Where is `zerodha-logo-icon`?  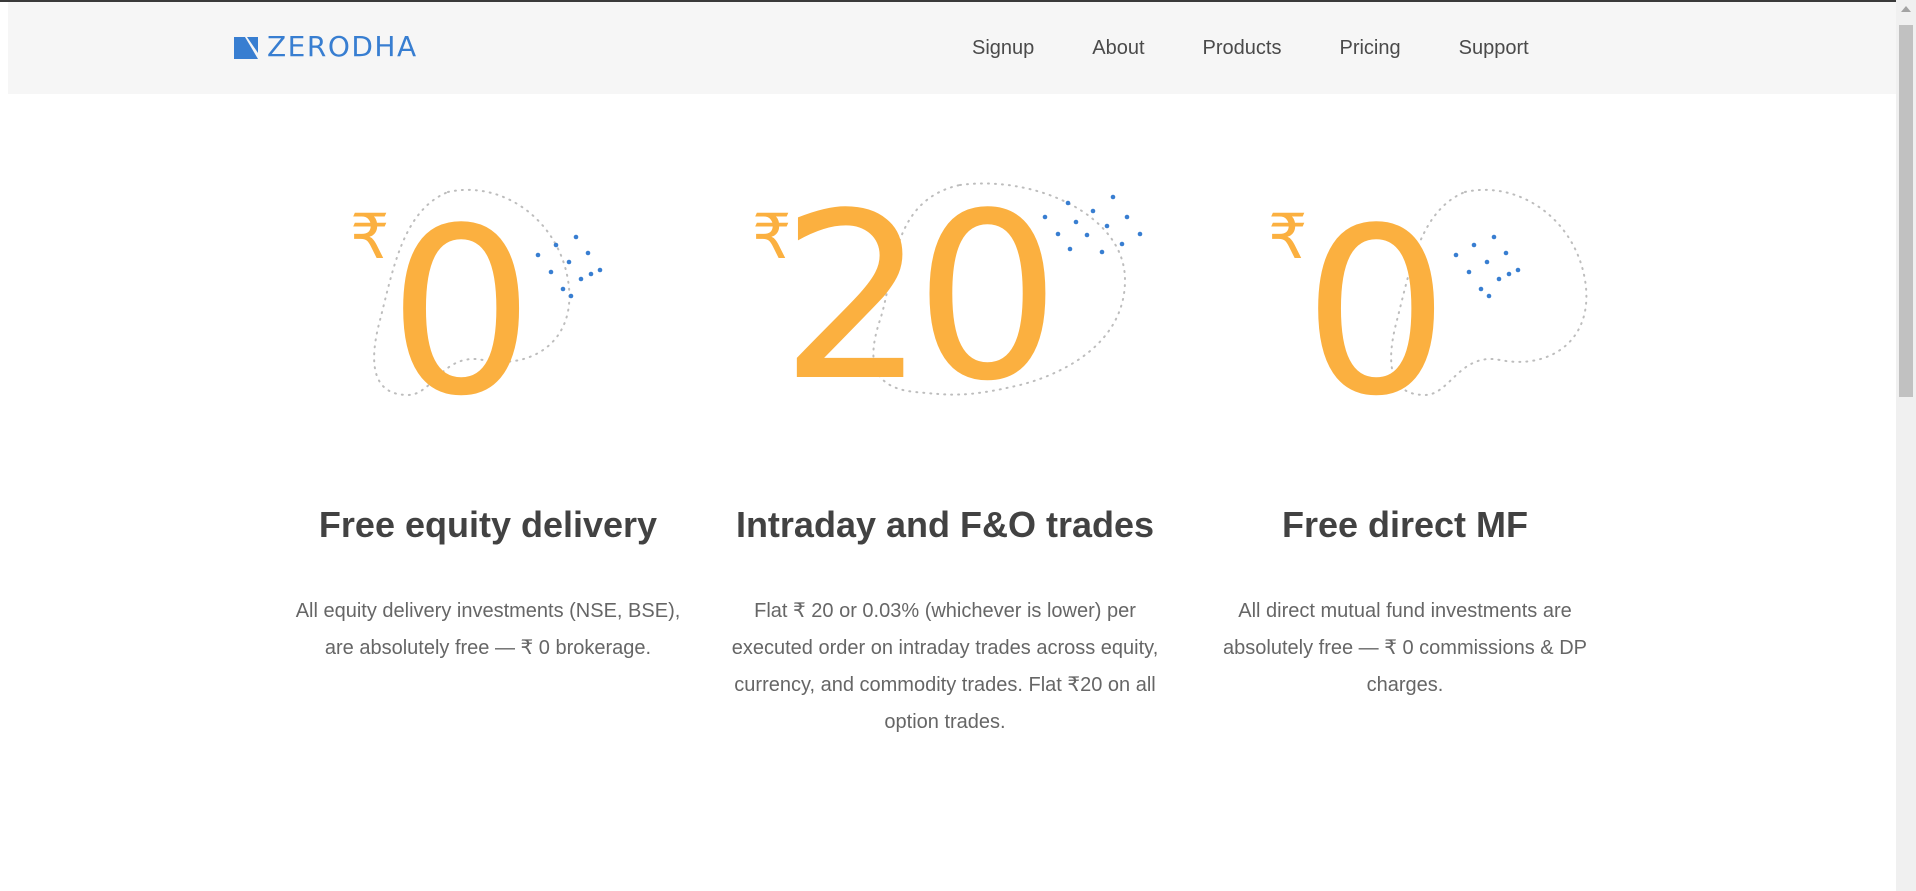 zerodha-logo-icon is located at coordinates (246, 48).